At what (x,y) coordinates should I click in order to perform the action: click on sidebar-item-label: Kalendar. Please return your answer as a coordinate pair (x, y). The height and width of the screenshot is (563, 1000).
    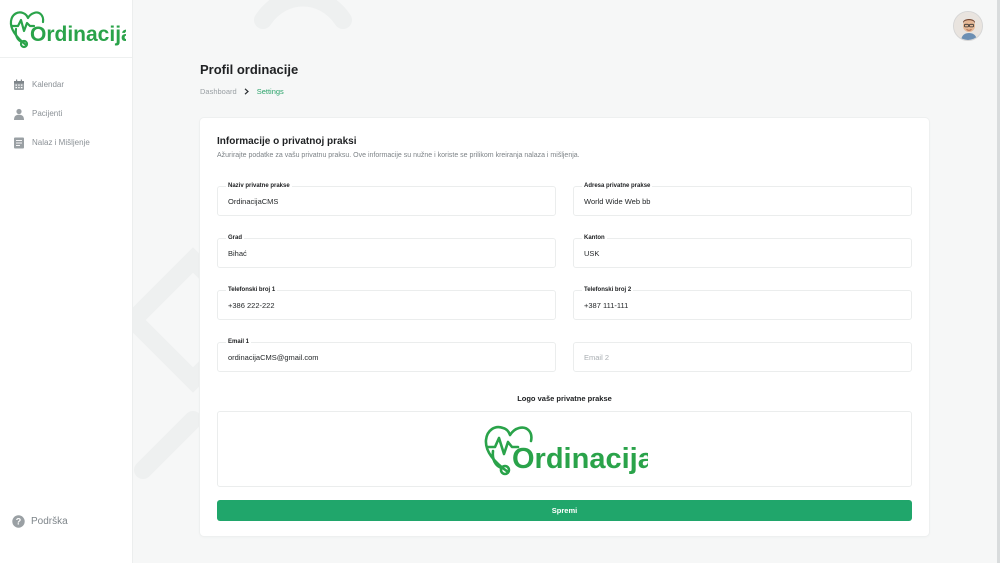
    Looking at the image, I should click on (48, 84).